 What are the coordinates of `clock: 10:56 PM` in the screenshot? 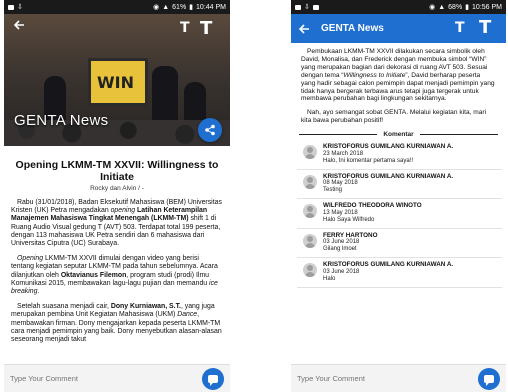 It's located at (487, 7).